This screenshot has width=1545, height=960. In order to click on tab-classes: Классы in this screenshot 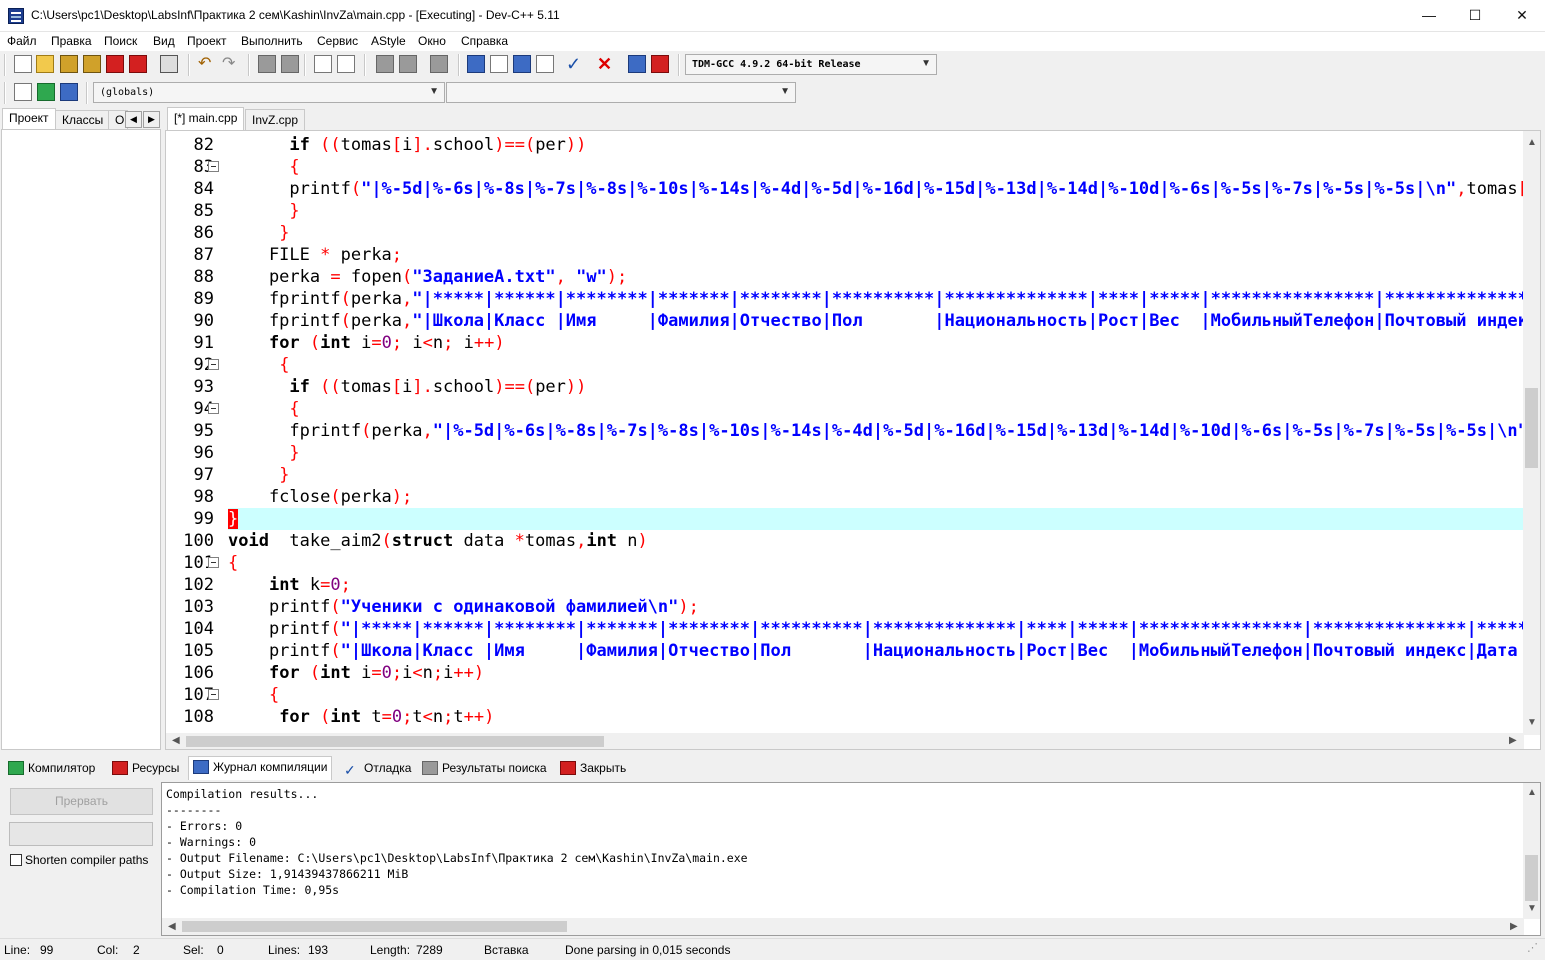, I will do `click(83, 120)`.